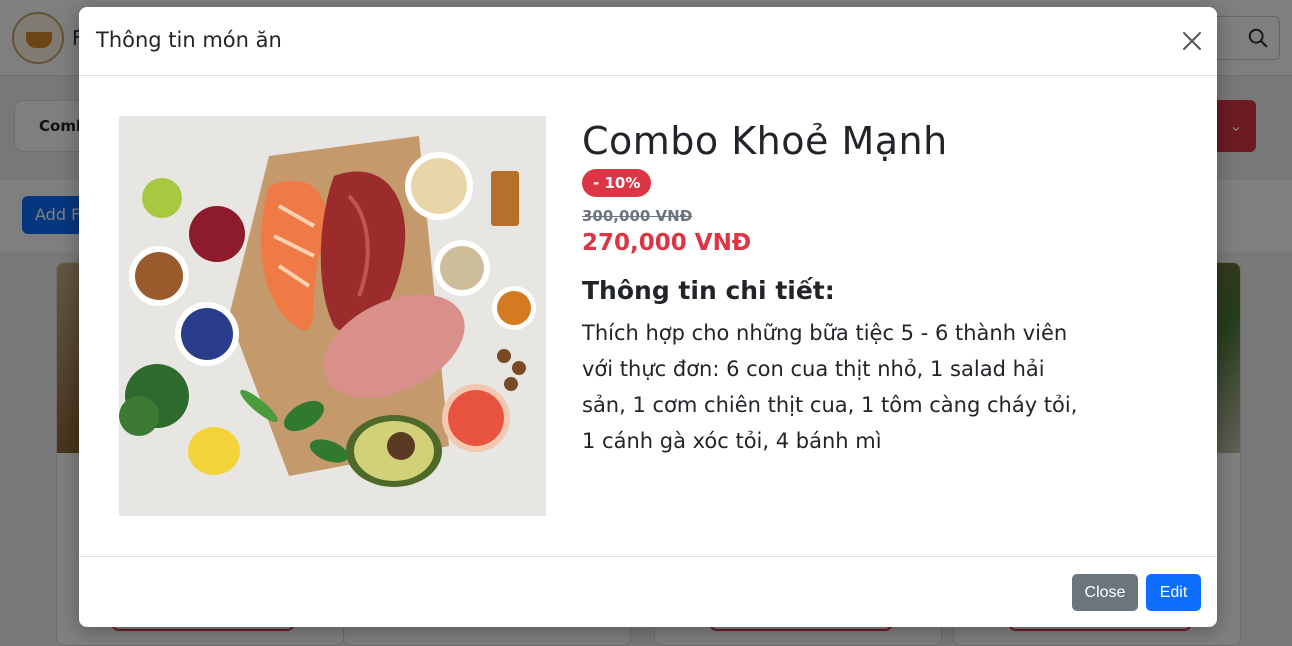 The image size is (1292, 646). What do you see at coordinates (1173, 592) in the screenshot?
I see `edit-button: Edit` at bounding box center [1173, 592].